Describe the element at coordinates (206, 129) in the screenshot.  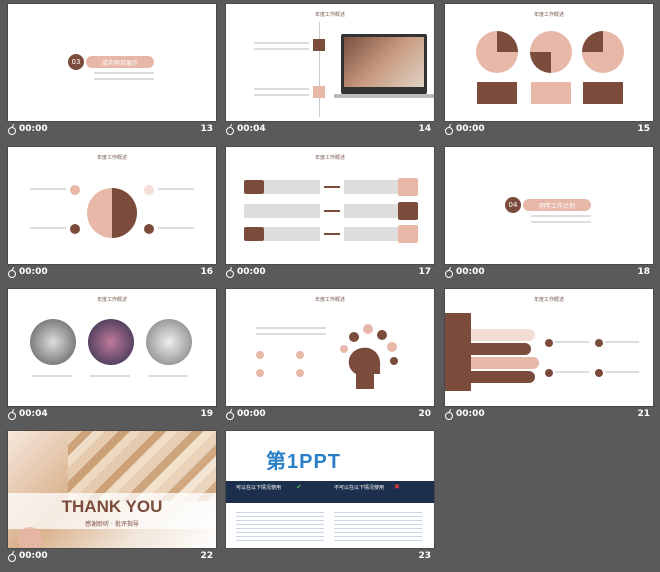
I see `slide-number: 13` at that location.